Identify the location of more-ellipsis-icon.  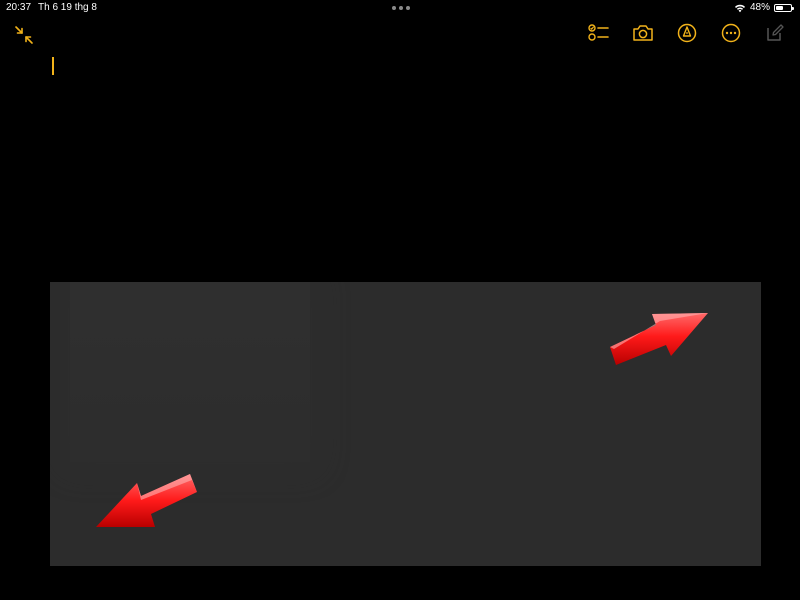
(731, 33).